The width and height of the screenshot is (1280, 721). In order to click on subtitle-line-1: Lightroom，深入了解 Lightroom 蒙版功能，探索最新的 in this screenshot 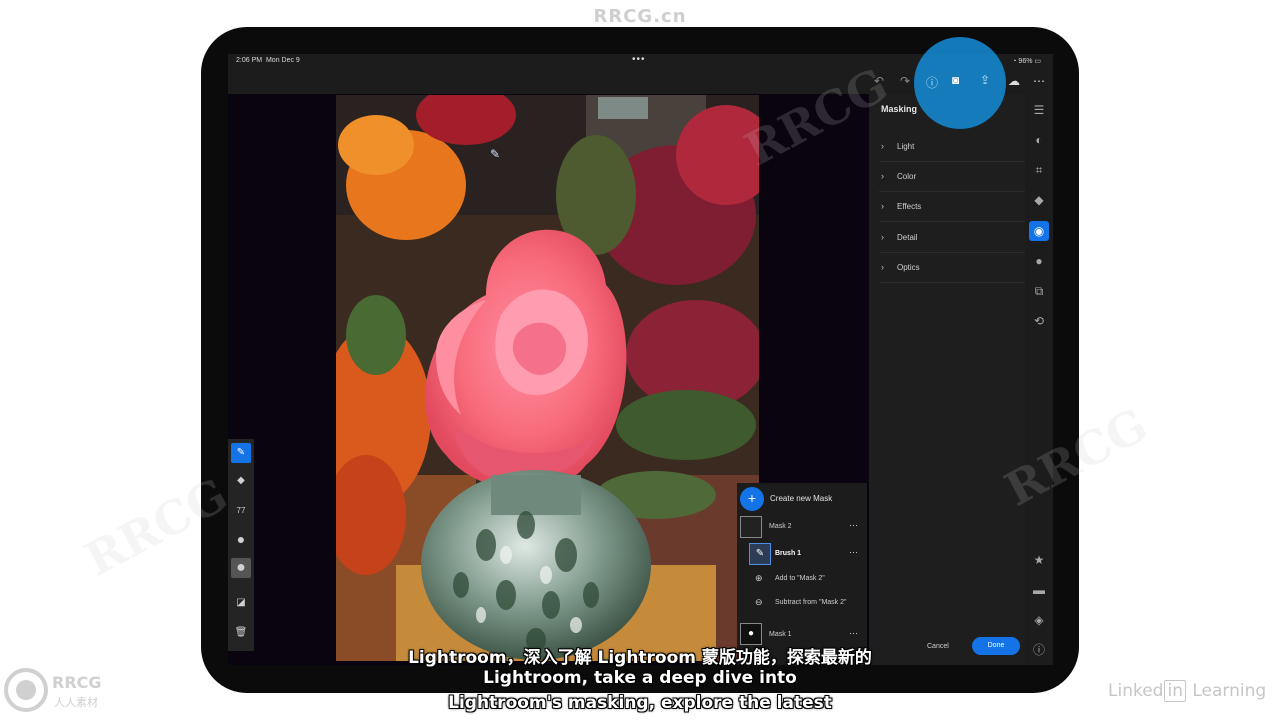, I will do `click(640, 658)`.